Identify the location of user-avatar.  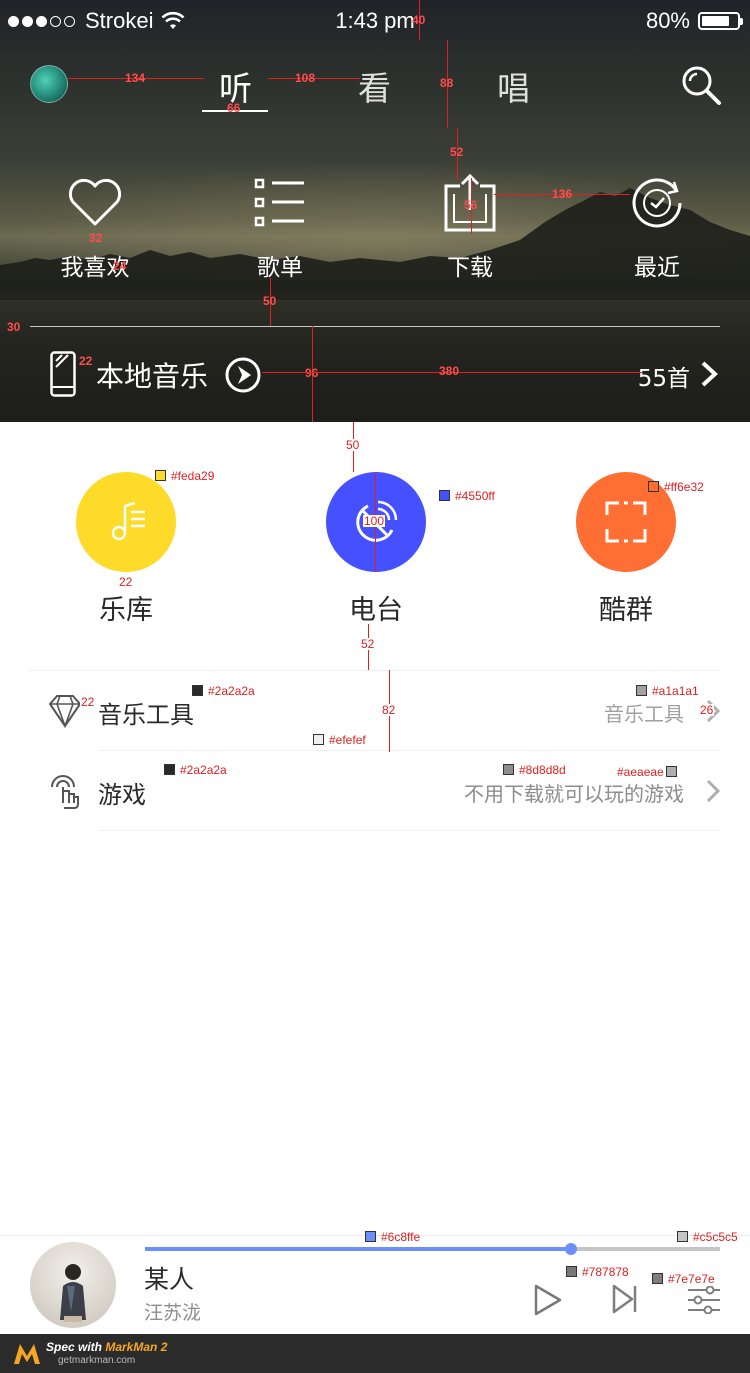
(49, 84).